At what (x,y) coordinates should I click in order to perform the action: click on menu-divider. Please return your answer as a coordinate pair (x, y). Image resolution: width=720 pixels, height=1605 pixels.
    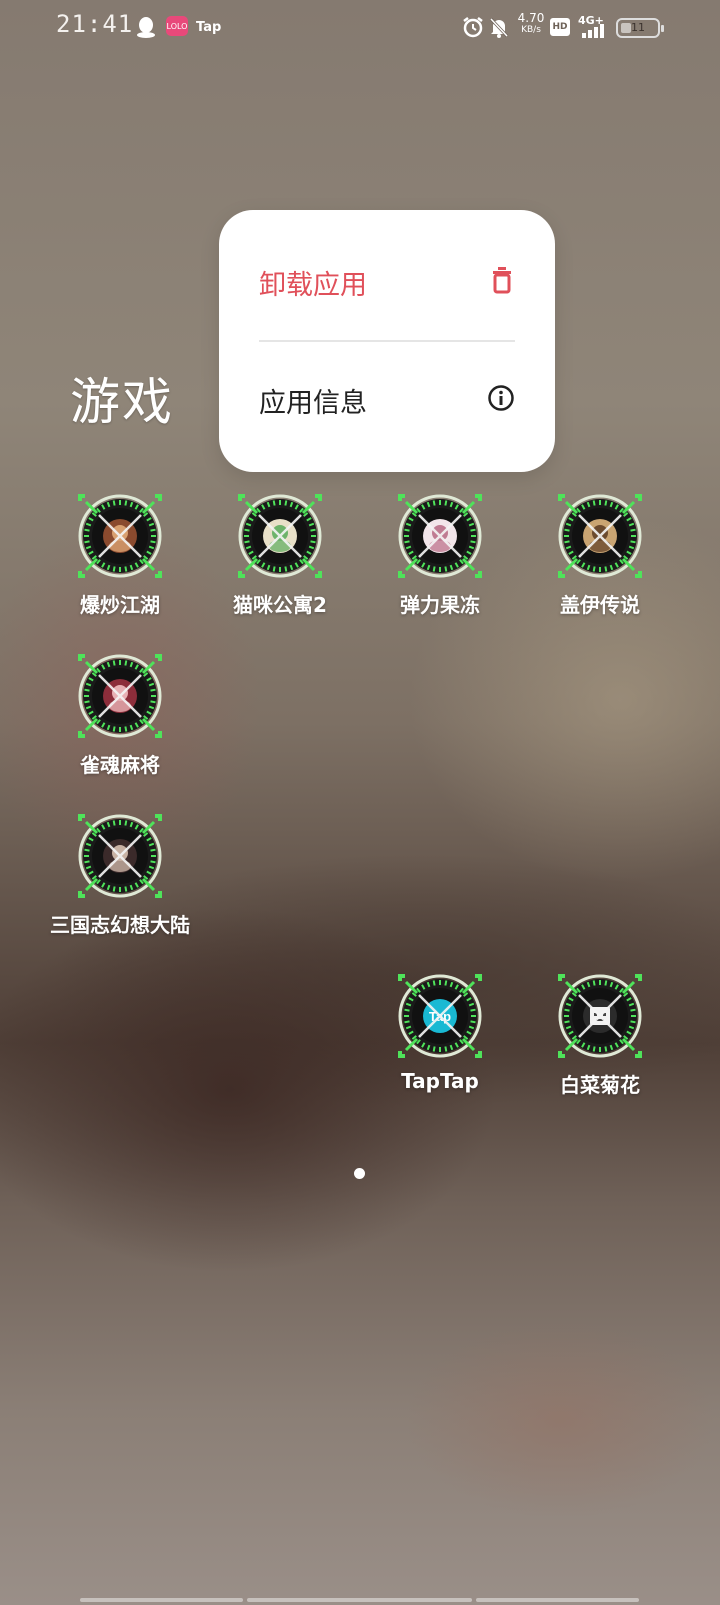
    Looking at the image, I should click on (387, 341).